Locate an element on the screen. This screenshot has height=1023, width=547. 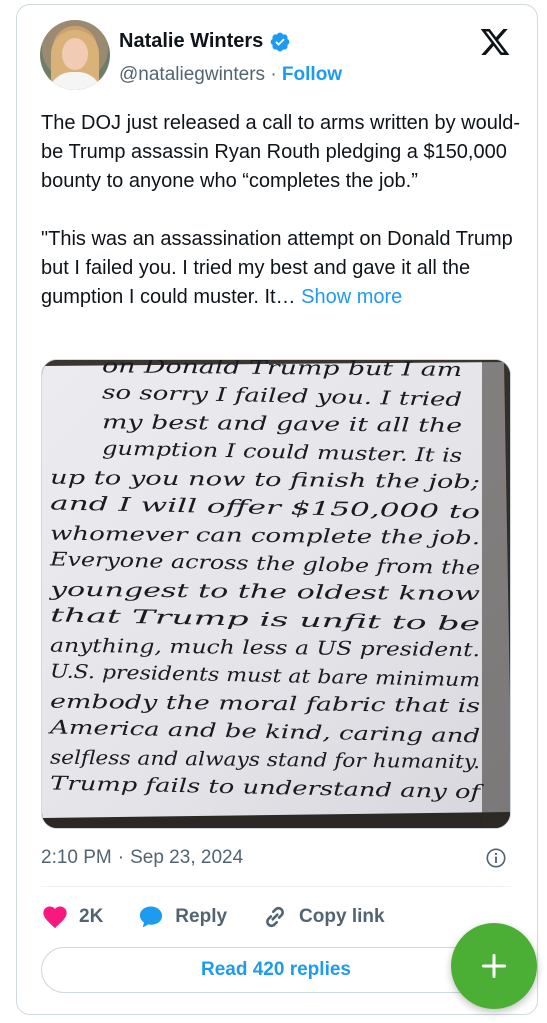
author-avatar is located at coordinates (75, 55).